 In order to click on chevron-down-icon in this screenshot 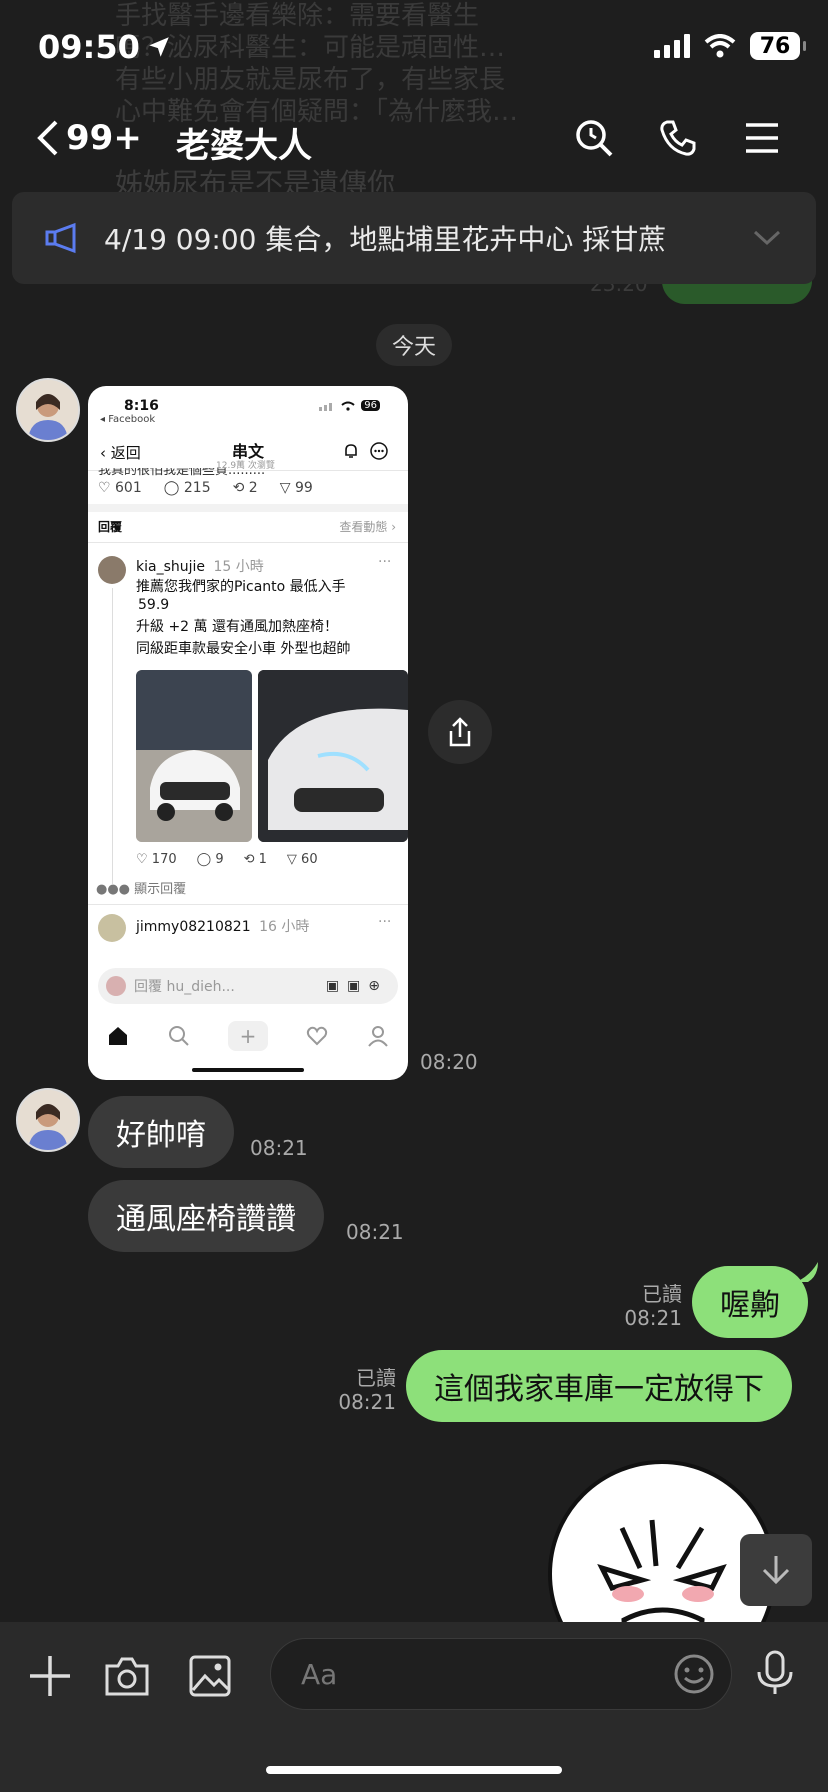, I will do `click(767, 238)`.